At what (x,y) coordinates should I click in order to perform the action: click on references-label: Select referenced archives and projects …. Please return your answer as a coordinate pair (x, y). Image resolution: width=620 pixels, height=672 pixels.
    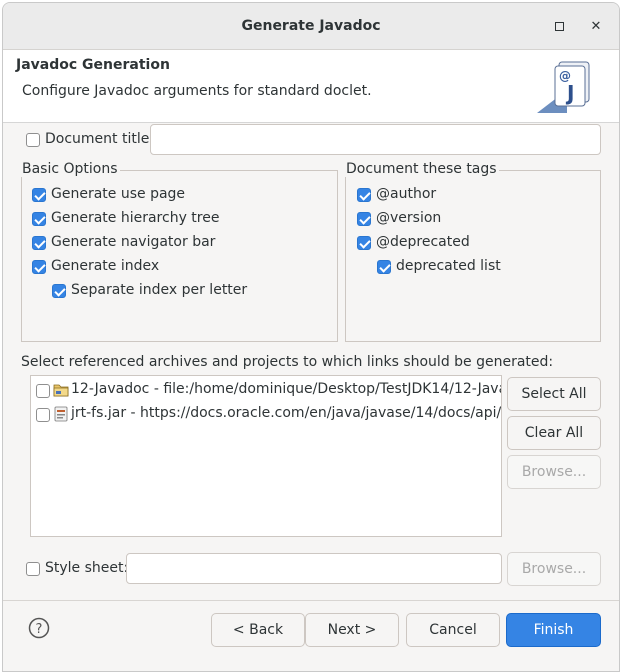
    Looking at the image, I should click on (287, 362).